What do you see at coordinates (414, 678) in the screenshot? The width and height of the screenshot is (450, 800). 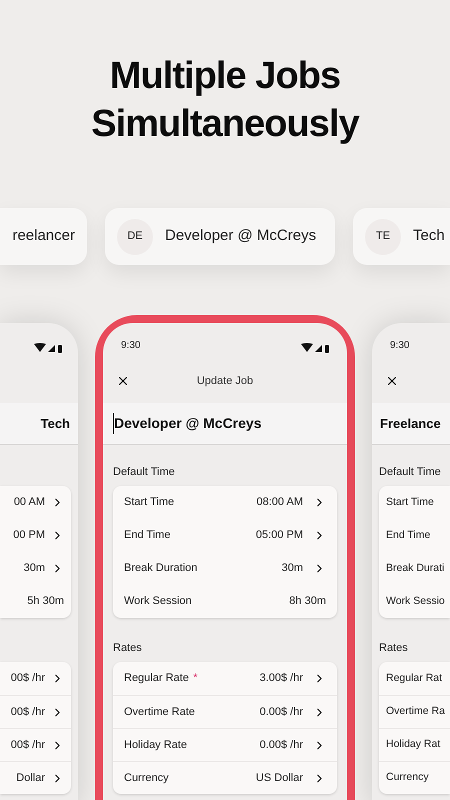 I see `row-label: Regular Rat` at bounding box center [414, 678].